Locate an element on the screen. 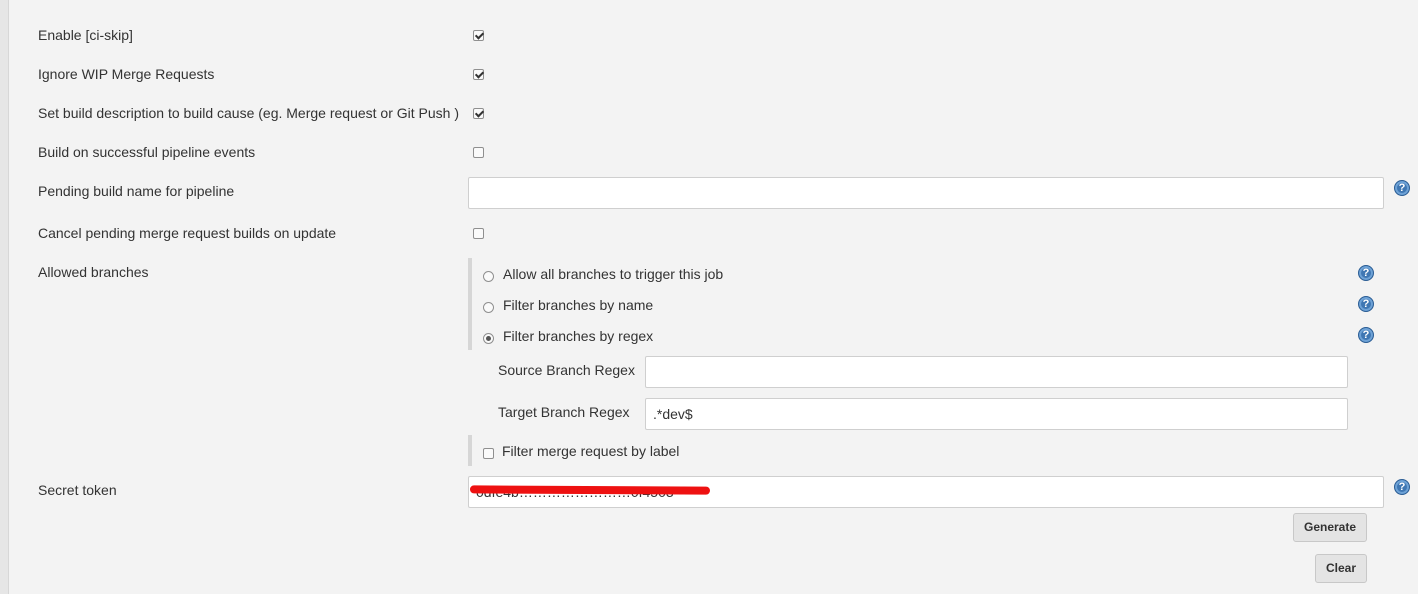 The width and height of the screenshot is (1418, 594). source-branch-regex-label: Source Branch Regex is located at coordinates (566, 370).